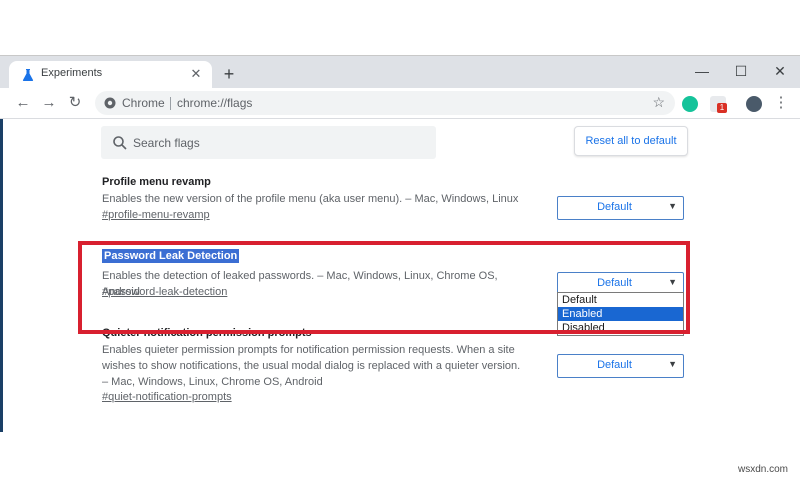  Describe the element at coordinates (28, 75) in the screenshot. I see `flask-icon` at that location.